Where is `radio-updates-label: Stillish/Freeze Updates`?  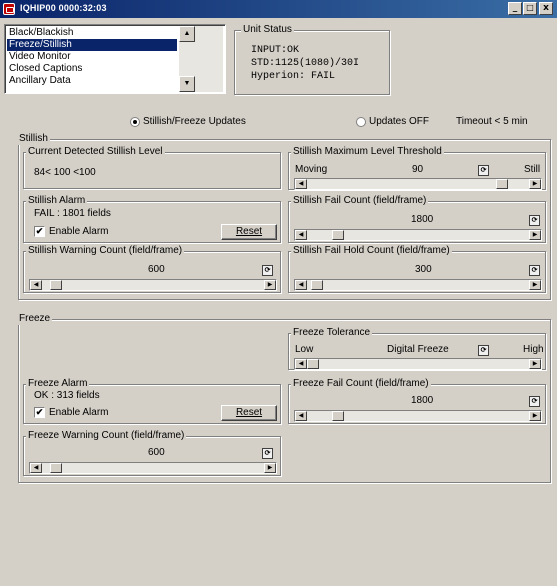 radio-updates-label: Stillish/Freeze Updates is located at coordinates (194, 121).